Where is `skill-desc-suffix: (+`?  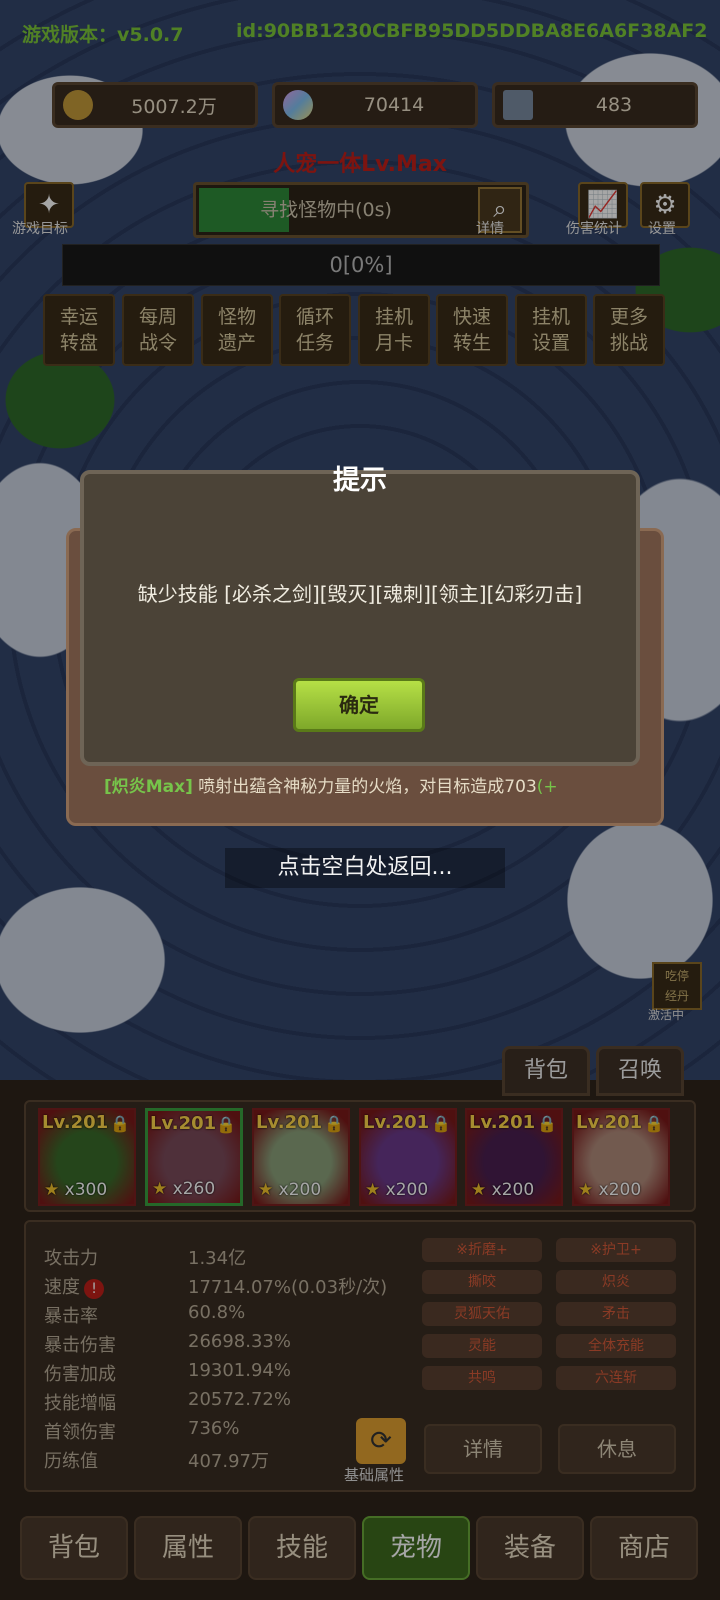 skill-desc-suffix: (+ is located at coordinates (547, 787).